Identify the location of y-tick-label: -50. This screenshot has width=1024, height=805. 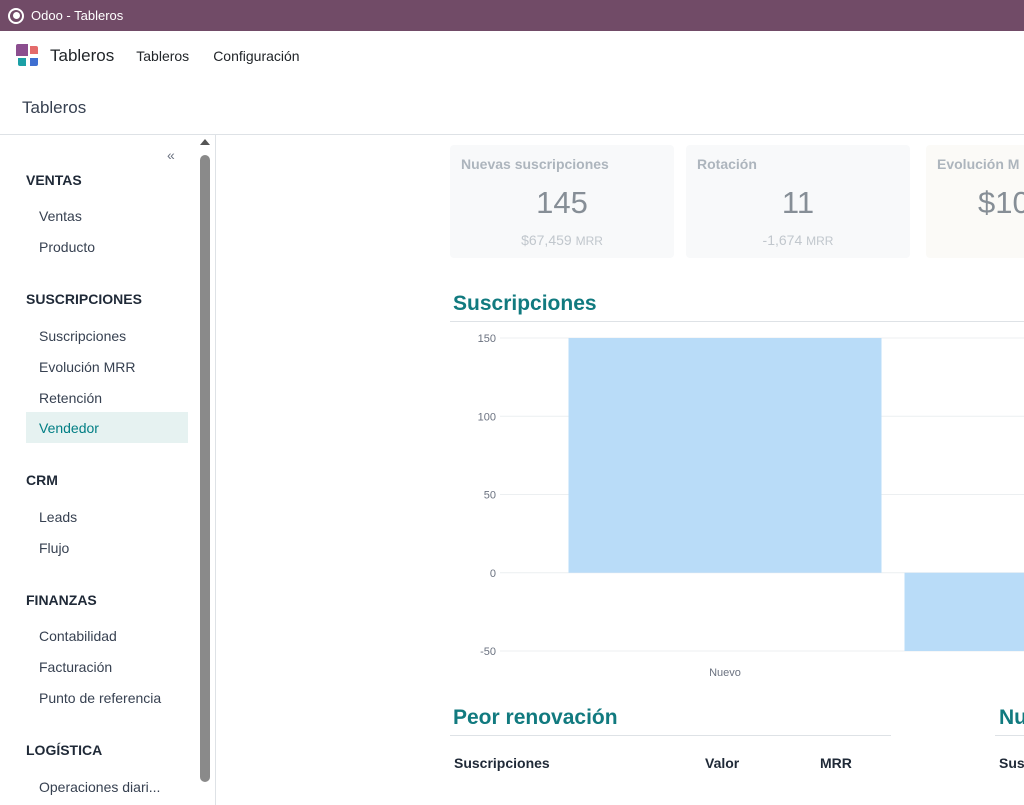
(488, 652).